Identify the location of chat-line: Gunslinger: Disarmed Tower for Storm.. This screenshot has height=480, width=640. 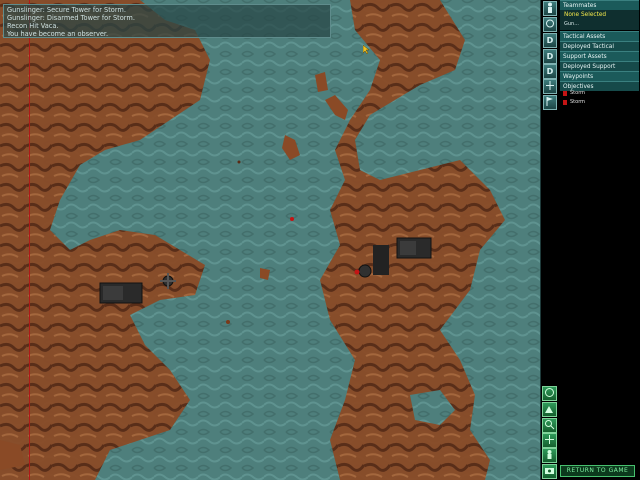
(71, 18).